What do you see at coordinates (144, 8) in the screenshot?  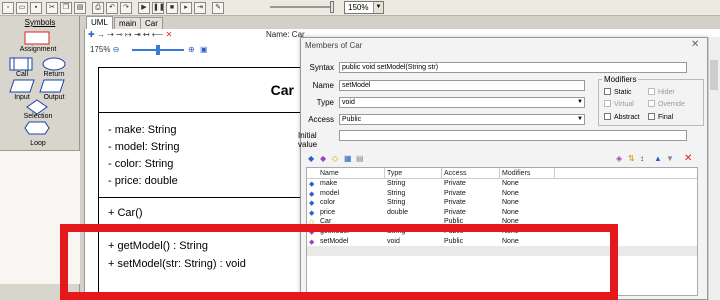 I see `play-icon: ▶` at bounding box center [144, 8].